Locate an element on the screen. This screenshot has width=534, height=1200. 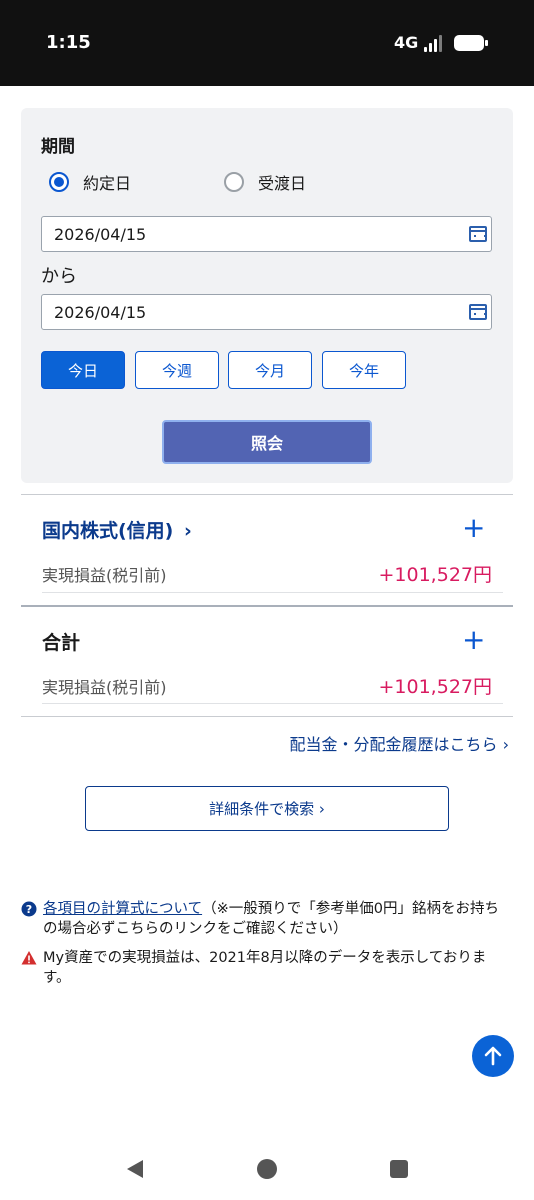
inquiry-button: 照会 is located at coordinates (267, 442).